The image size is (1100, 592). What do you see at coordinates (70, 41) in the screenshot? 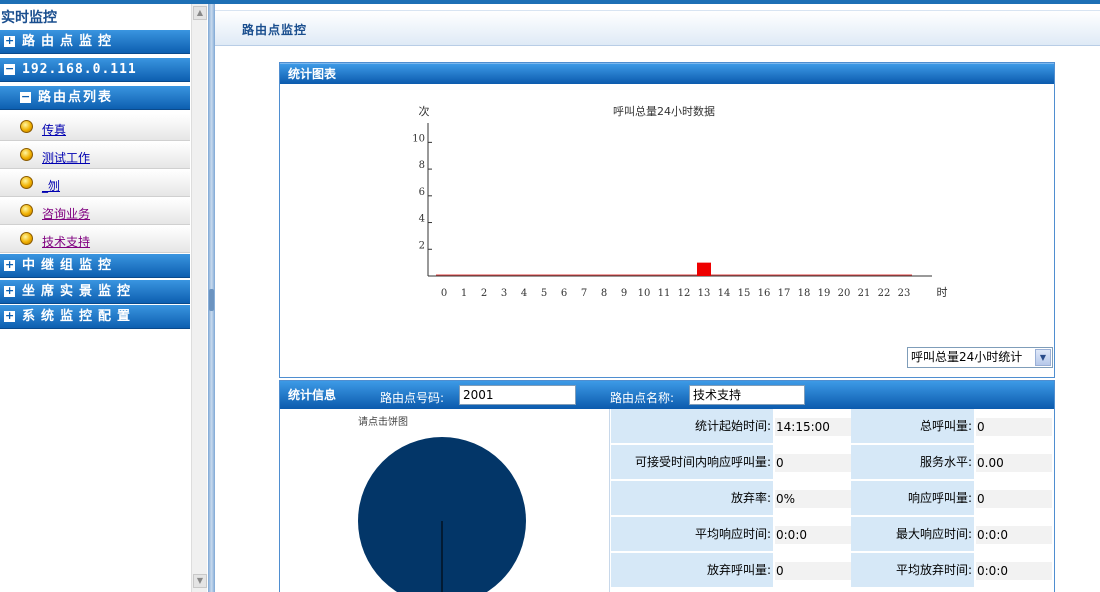
I see `sidebar-item-label: 路由点监控` at bounding box center [70, 41].